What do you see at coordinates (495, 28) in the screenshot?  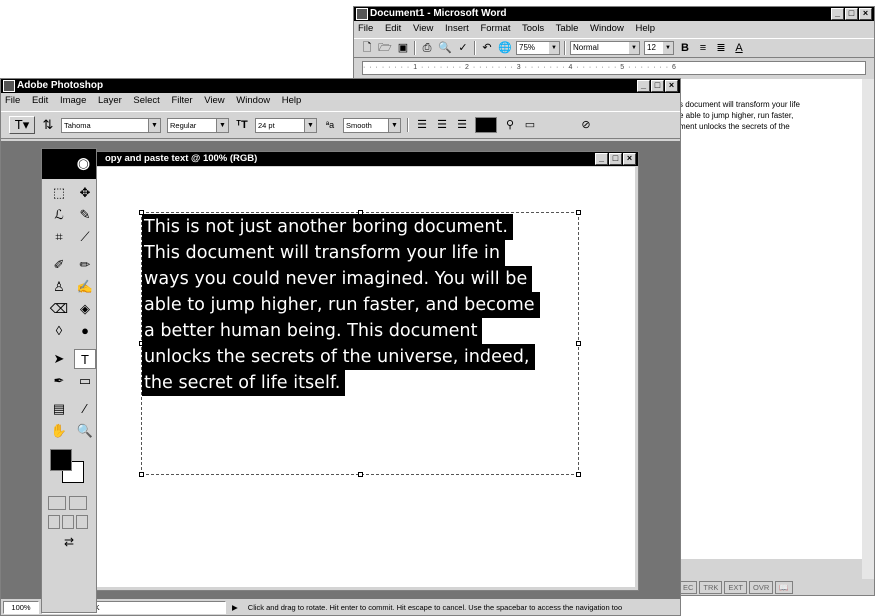 I see `word-menu-format: Format` at bounding box center [495, 28].